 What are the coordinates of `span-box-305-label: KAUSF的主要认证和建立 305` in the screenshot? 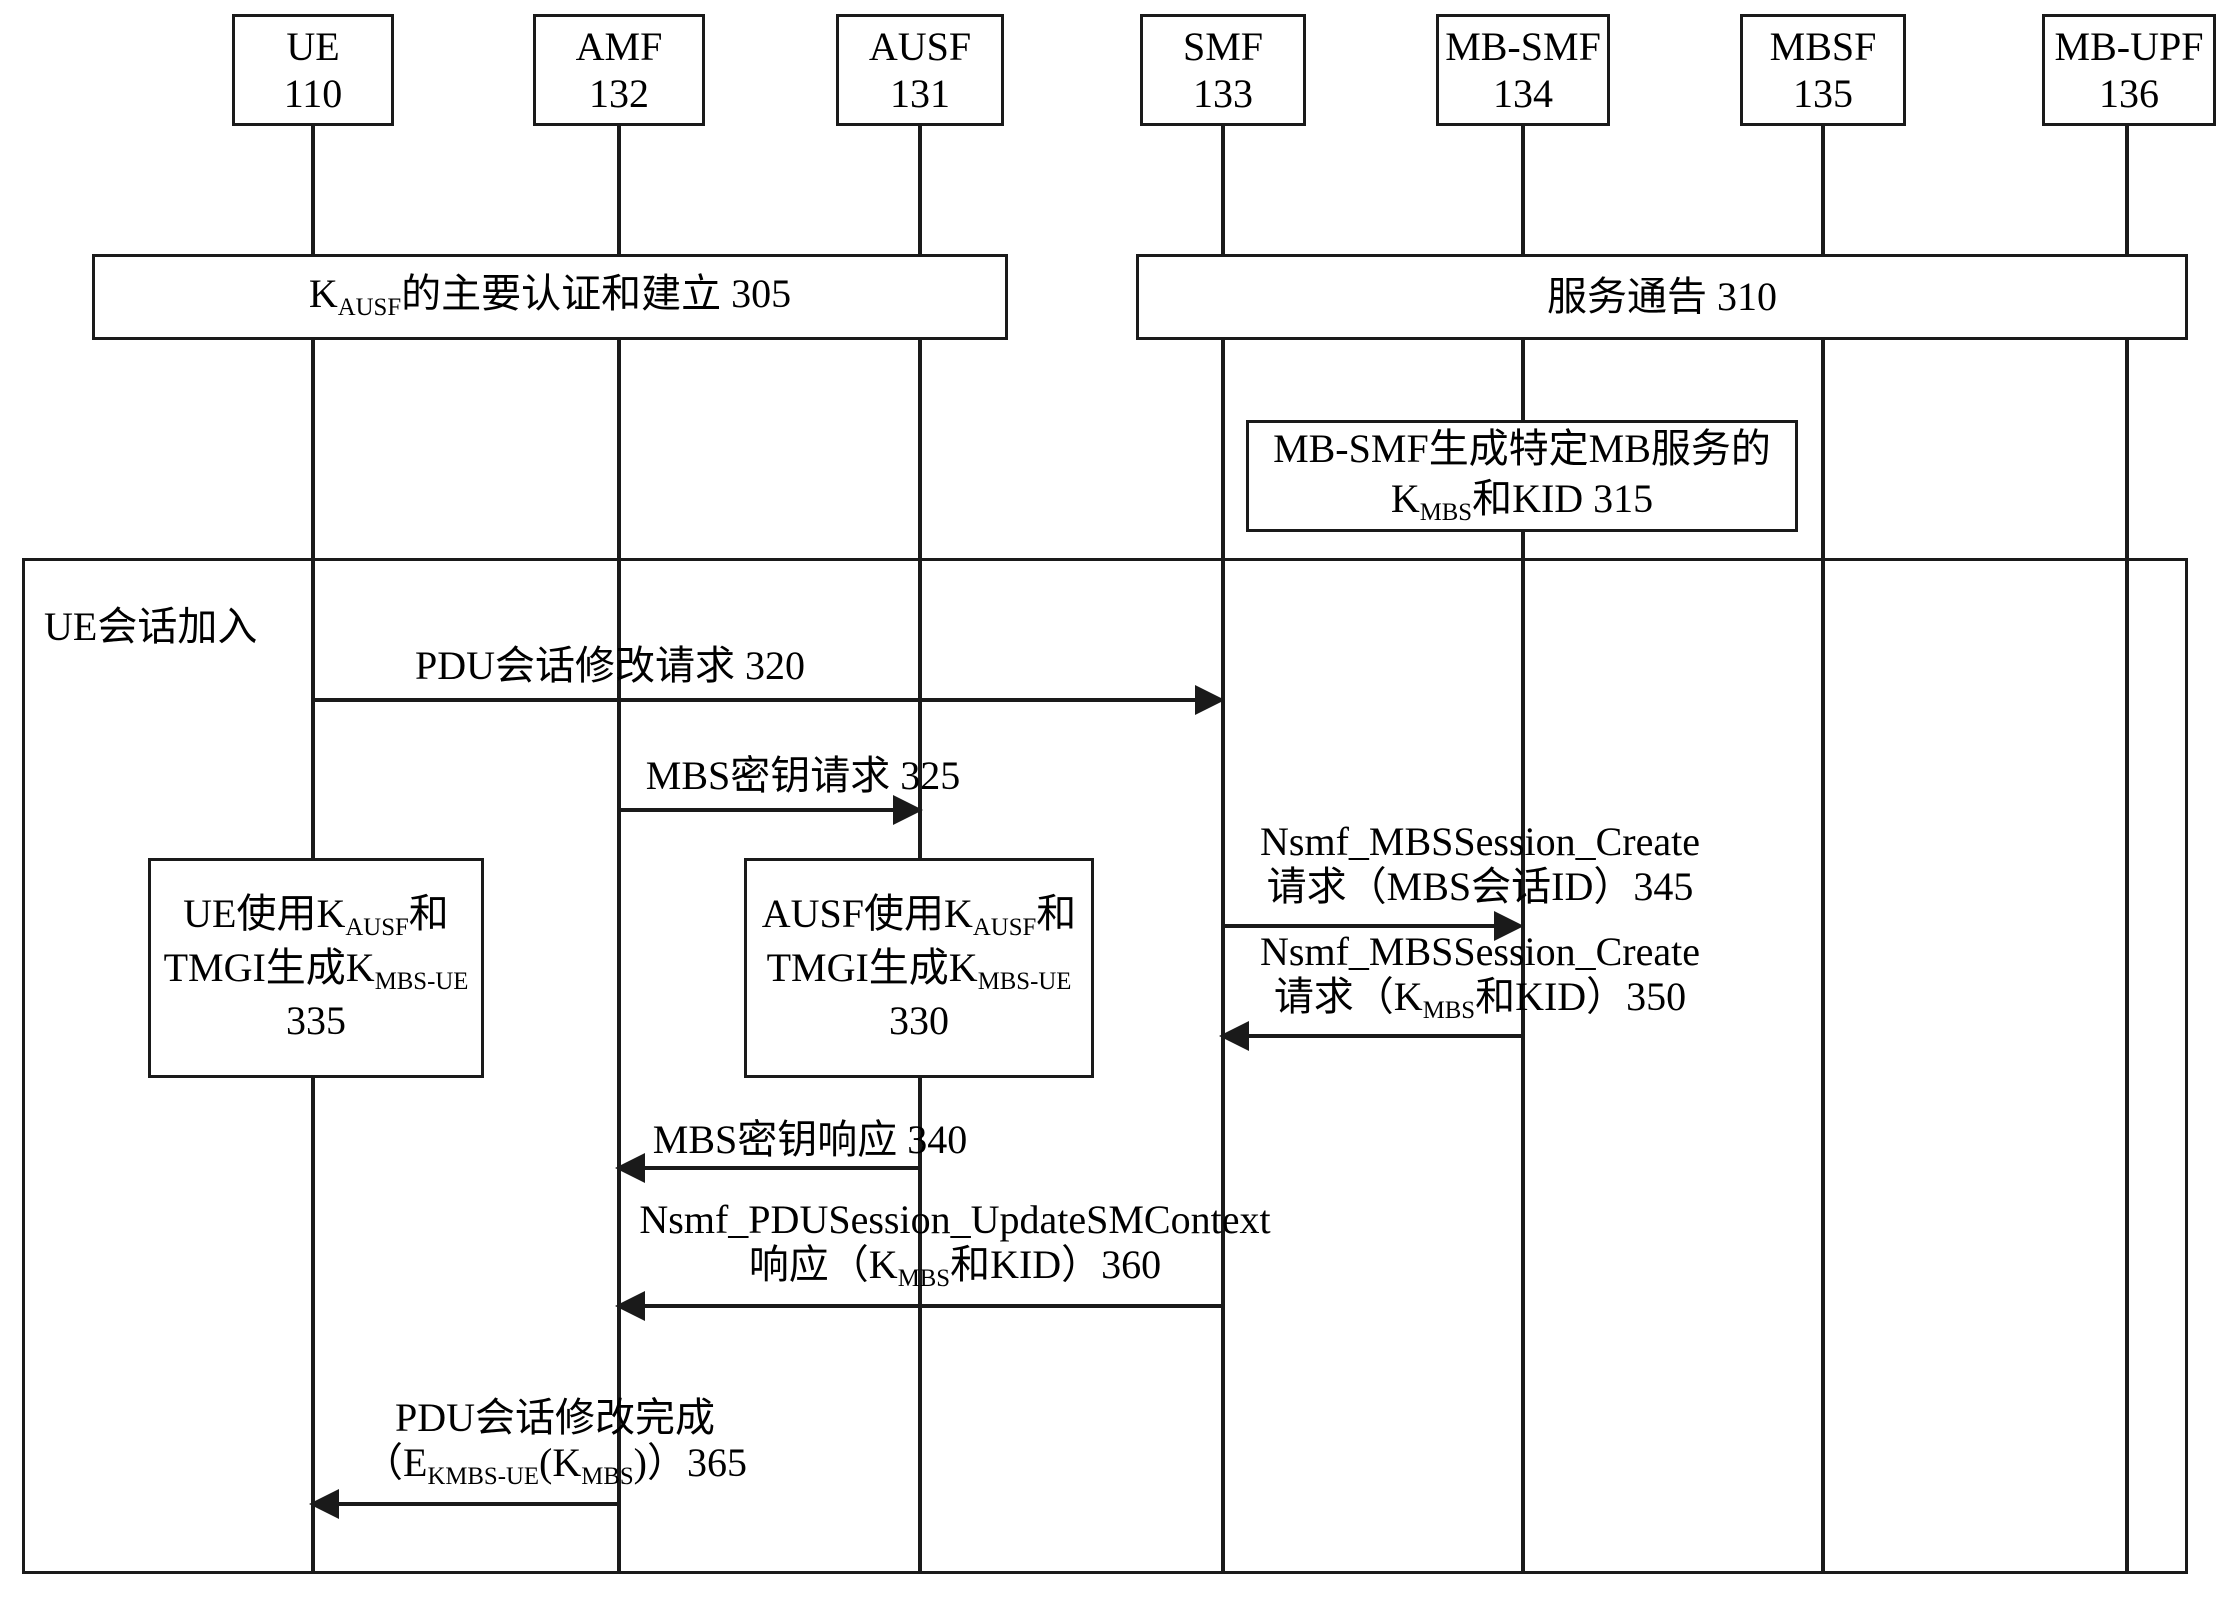 It's located at (550, 296).